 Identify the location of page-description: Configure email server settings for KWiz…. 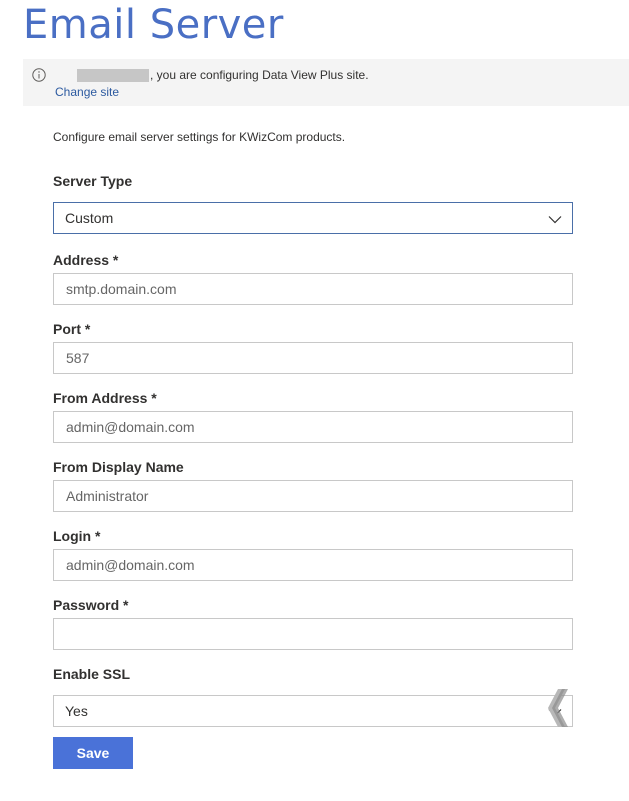
(199, 137).